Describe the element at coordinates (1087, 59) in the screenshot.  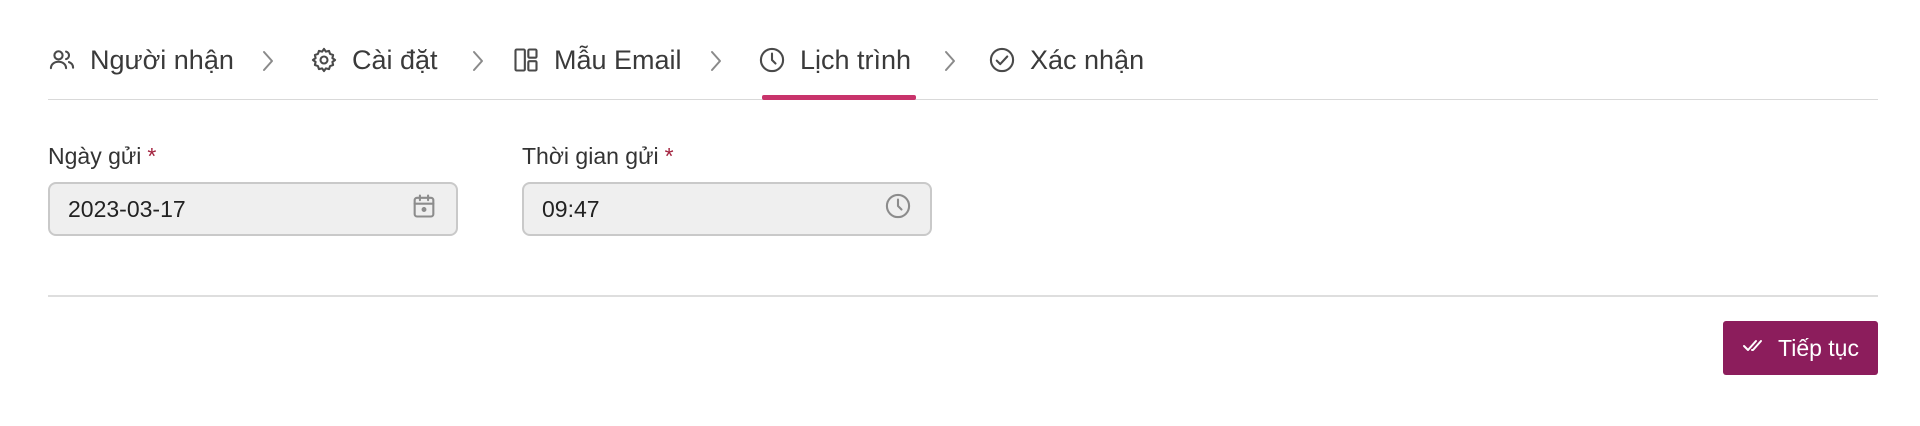
I see `step-label: Xác nhận` at that location.